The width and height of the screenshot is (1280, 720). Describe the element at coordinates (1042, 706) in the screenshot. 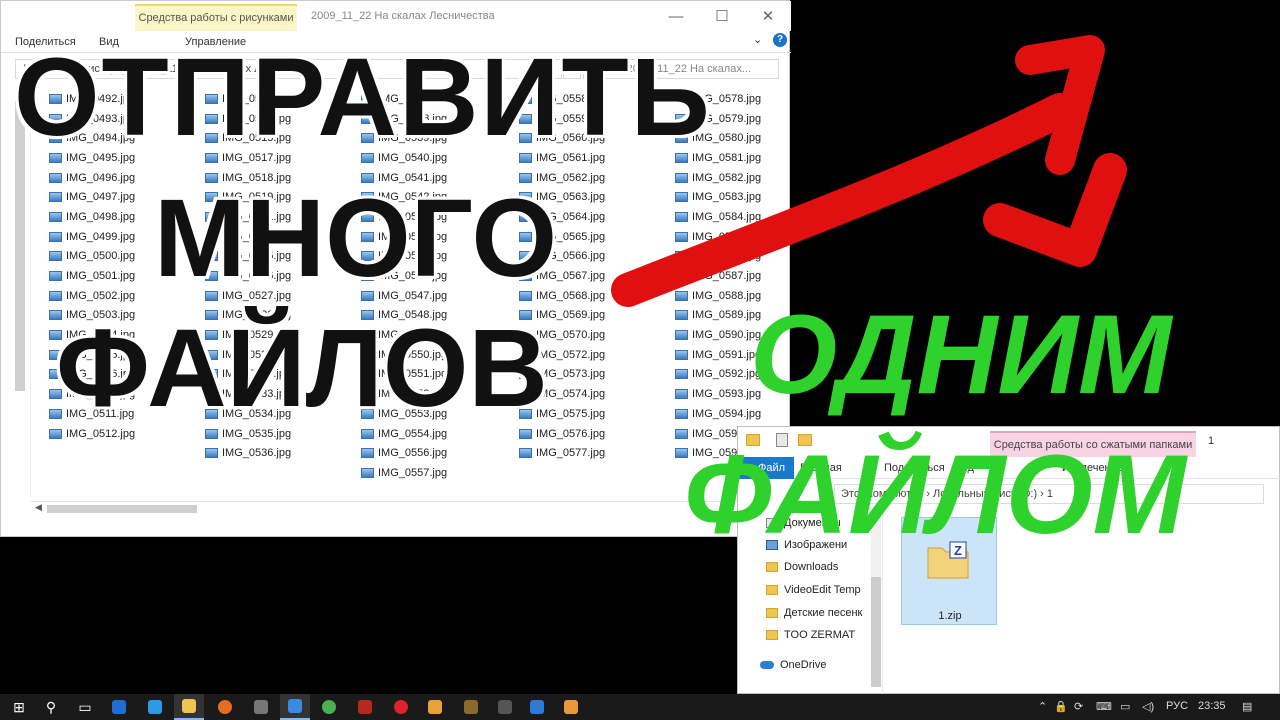

I see `chevron-up-icon: ⌃` at that location.